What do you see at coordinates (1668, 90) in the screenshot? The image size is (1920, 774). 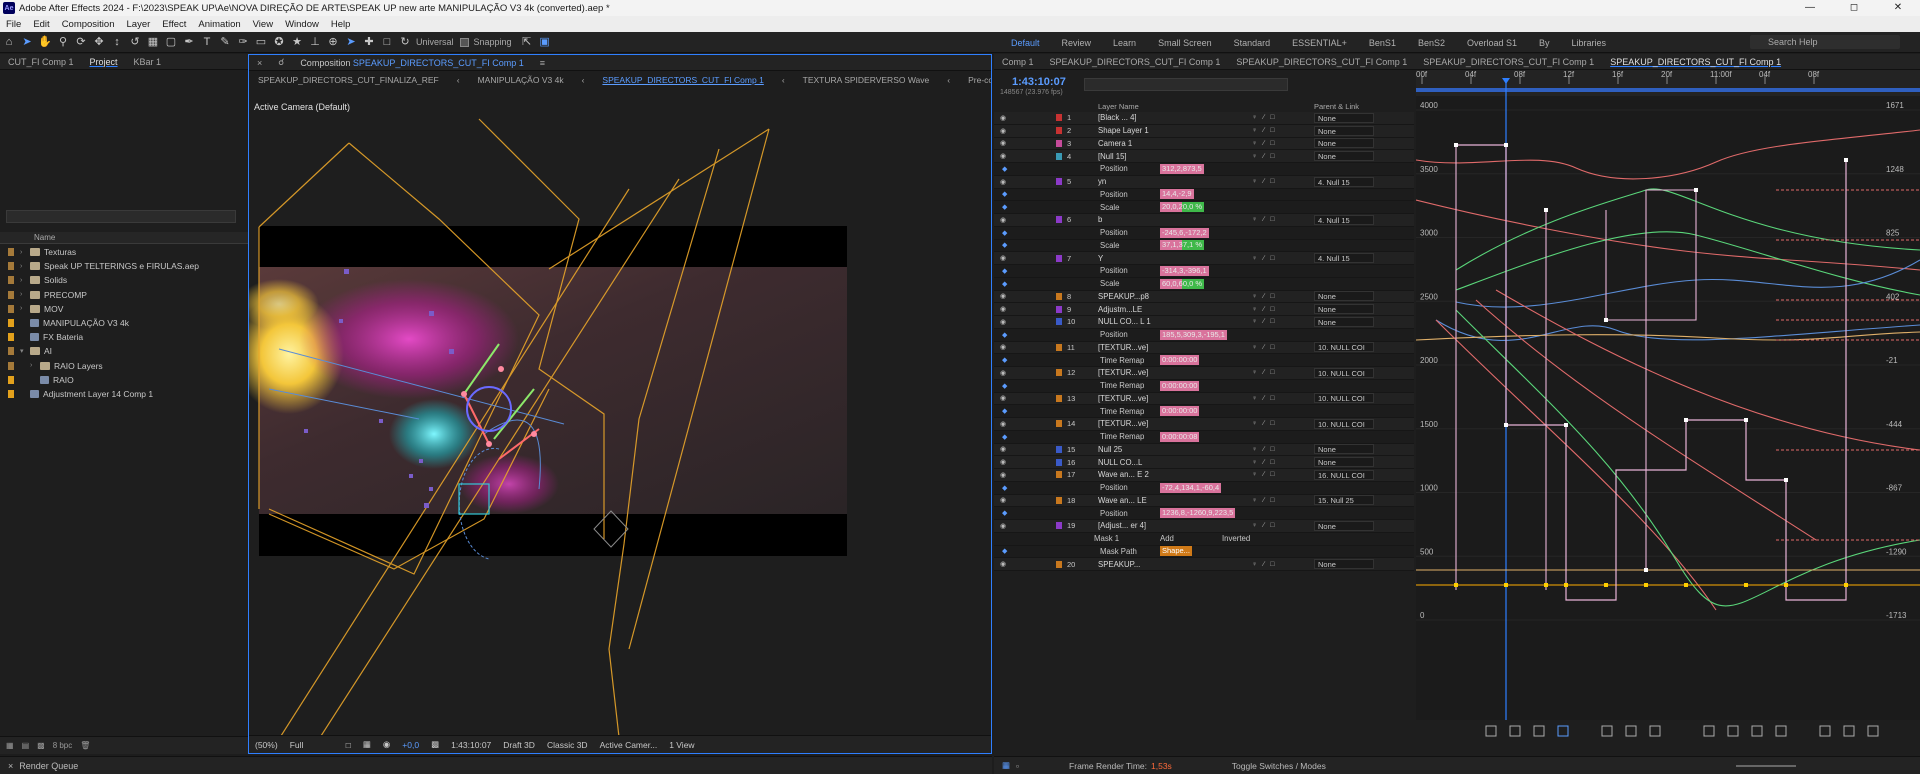 I see `work-area-bar` at bounding box center [1668, 90].